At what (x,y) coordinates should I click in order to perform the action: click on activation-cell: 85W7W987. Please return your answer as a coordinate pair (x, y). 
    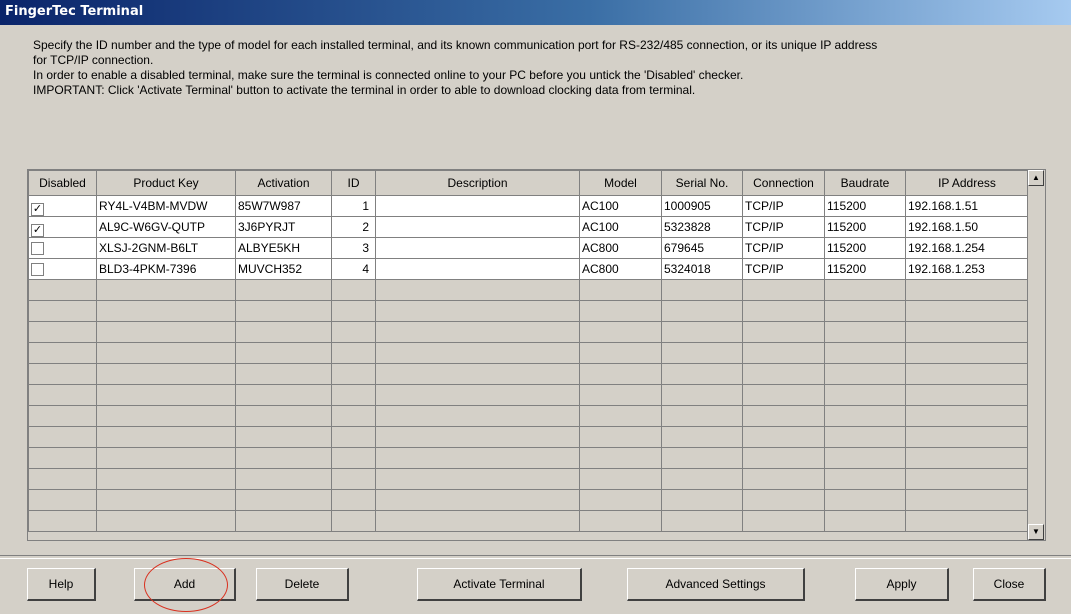
    Looking at the image, I should click on (283, 206).